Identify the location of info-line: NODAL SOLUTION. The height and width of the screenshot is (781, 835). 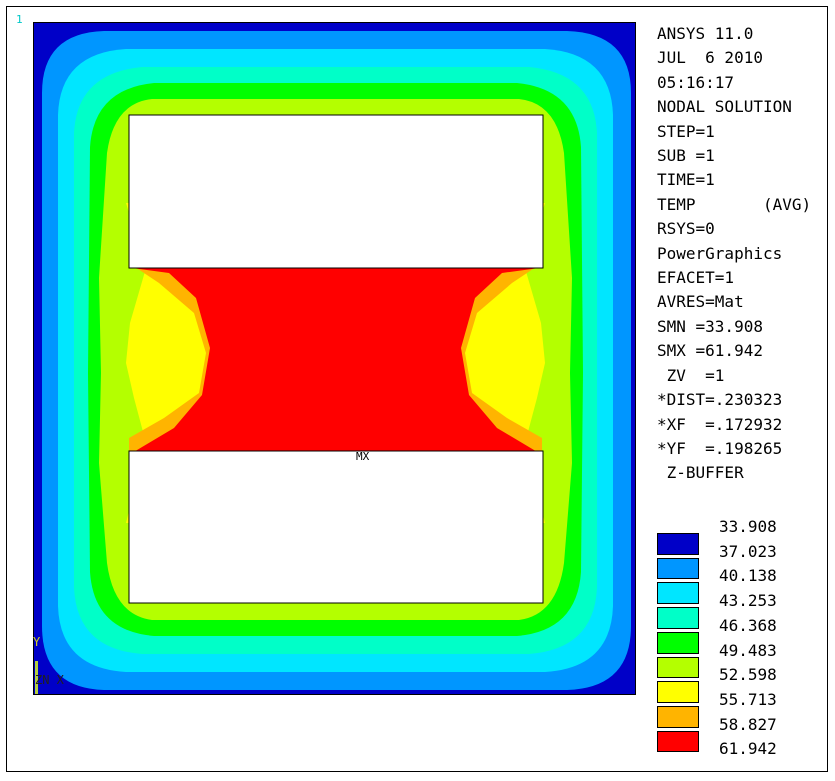
(724, 107).